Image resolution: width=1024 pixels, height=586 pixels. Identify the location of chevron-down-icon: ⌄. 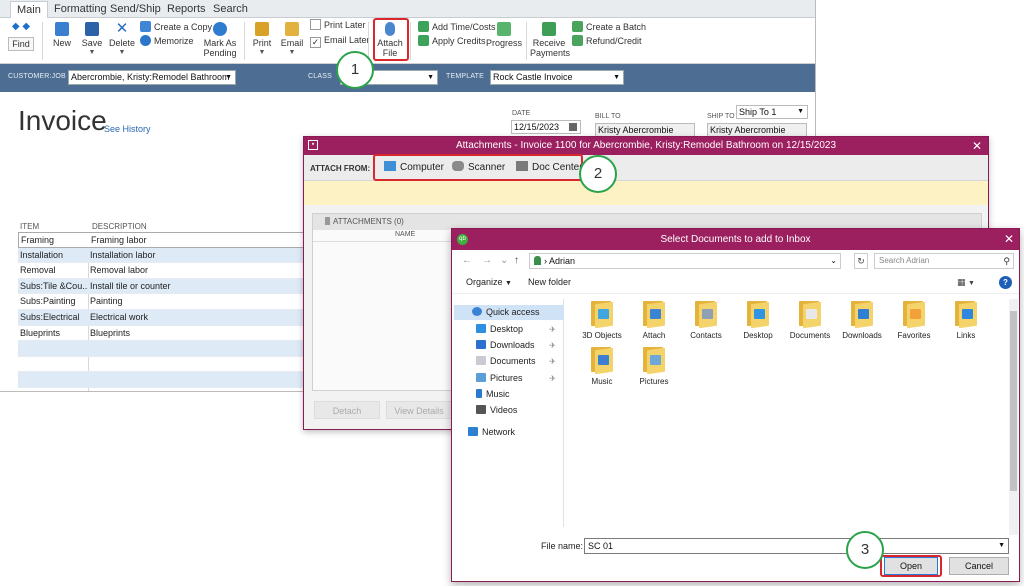
(833, 261).